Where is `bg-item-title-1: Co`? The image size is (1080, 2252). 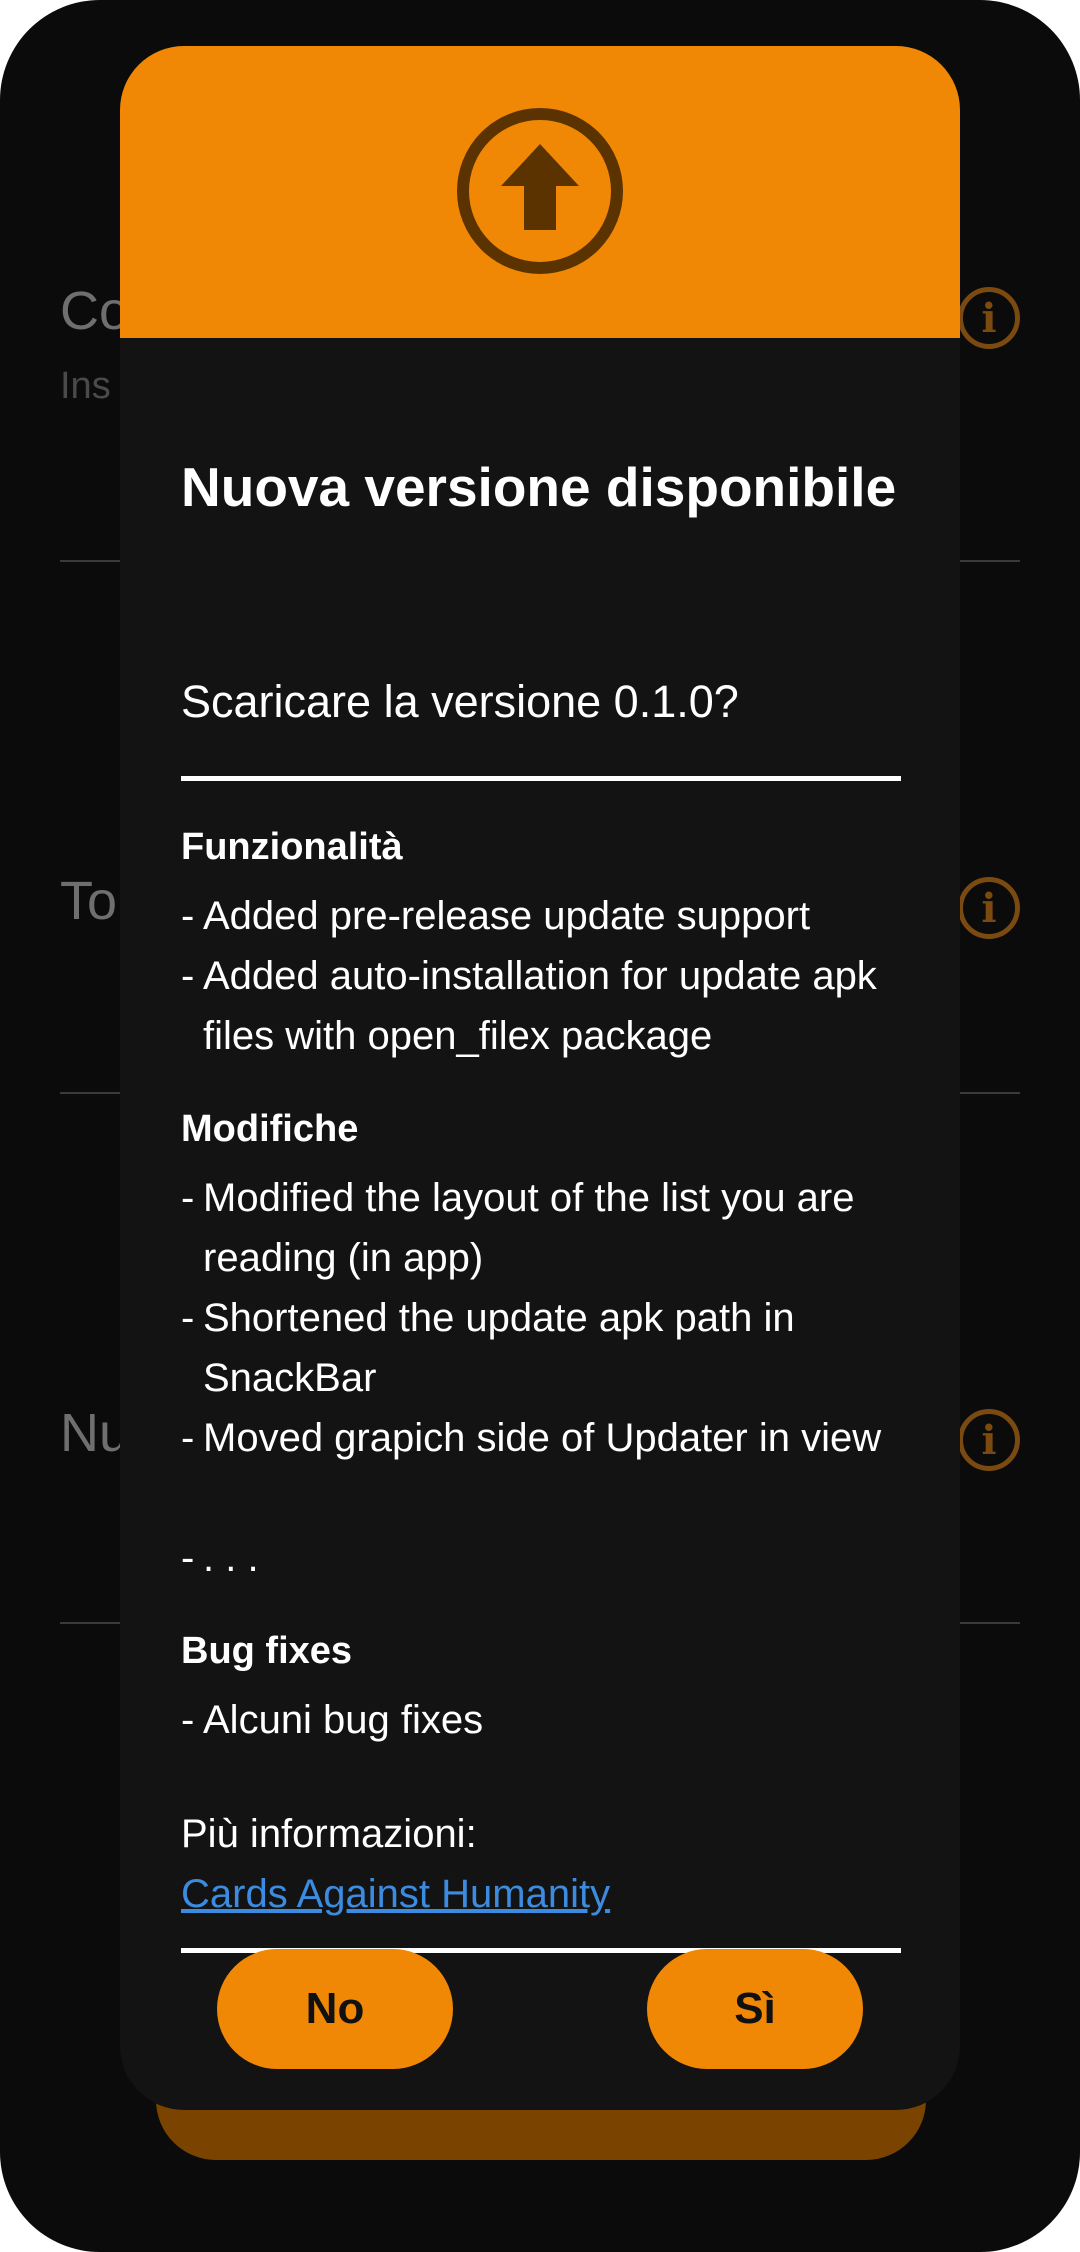
bg-item-title-1: Co is located at coordinates (94, 311).